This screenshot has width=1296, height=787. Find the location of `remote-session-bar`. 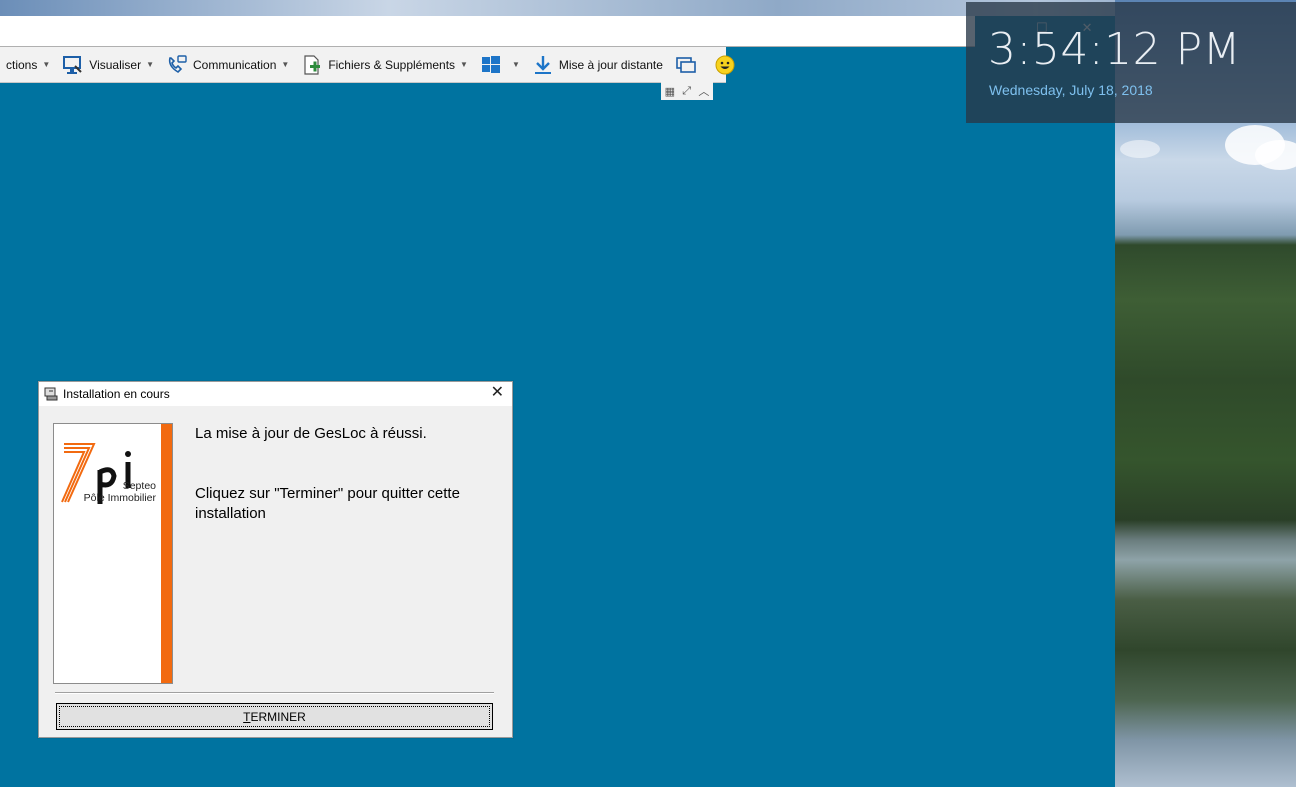

remote-session-bar is located at coordinates (487, 31).